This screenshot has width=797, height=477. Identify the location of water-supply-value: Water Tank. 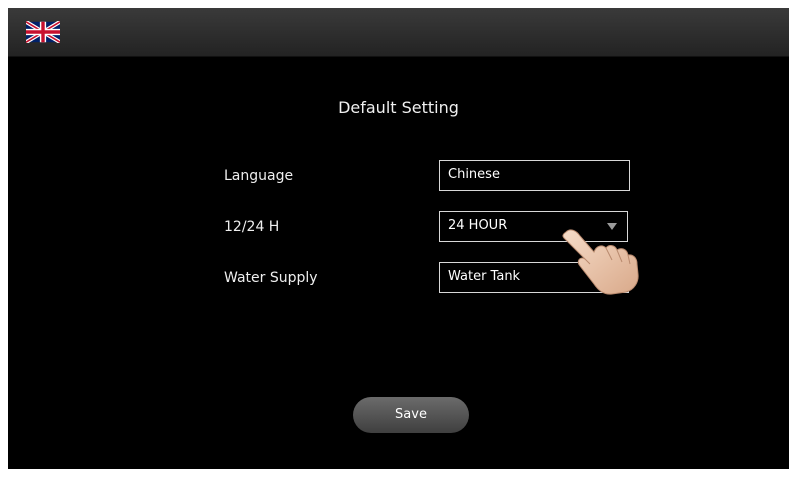
(484, 276).